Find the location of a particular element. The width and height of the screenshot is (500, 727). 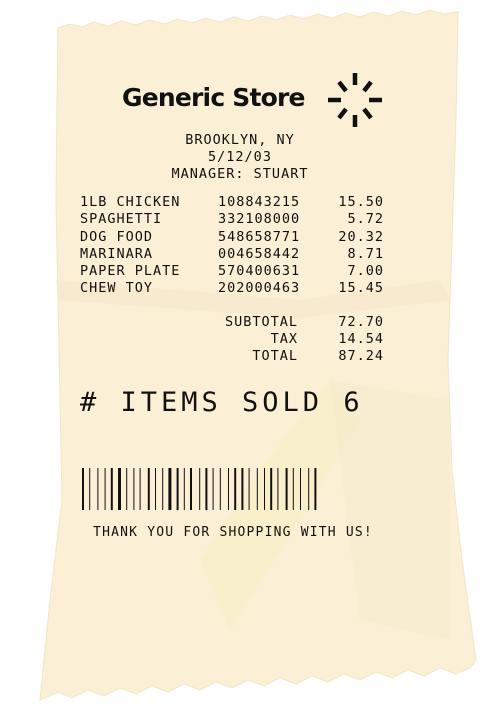

item-row: PAPER PLATE 570400631 7.00 is located at coordinates (232, 271).